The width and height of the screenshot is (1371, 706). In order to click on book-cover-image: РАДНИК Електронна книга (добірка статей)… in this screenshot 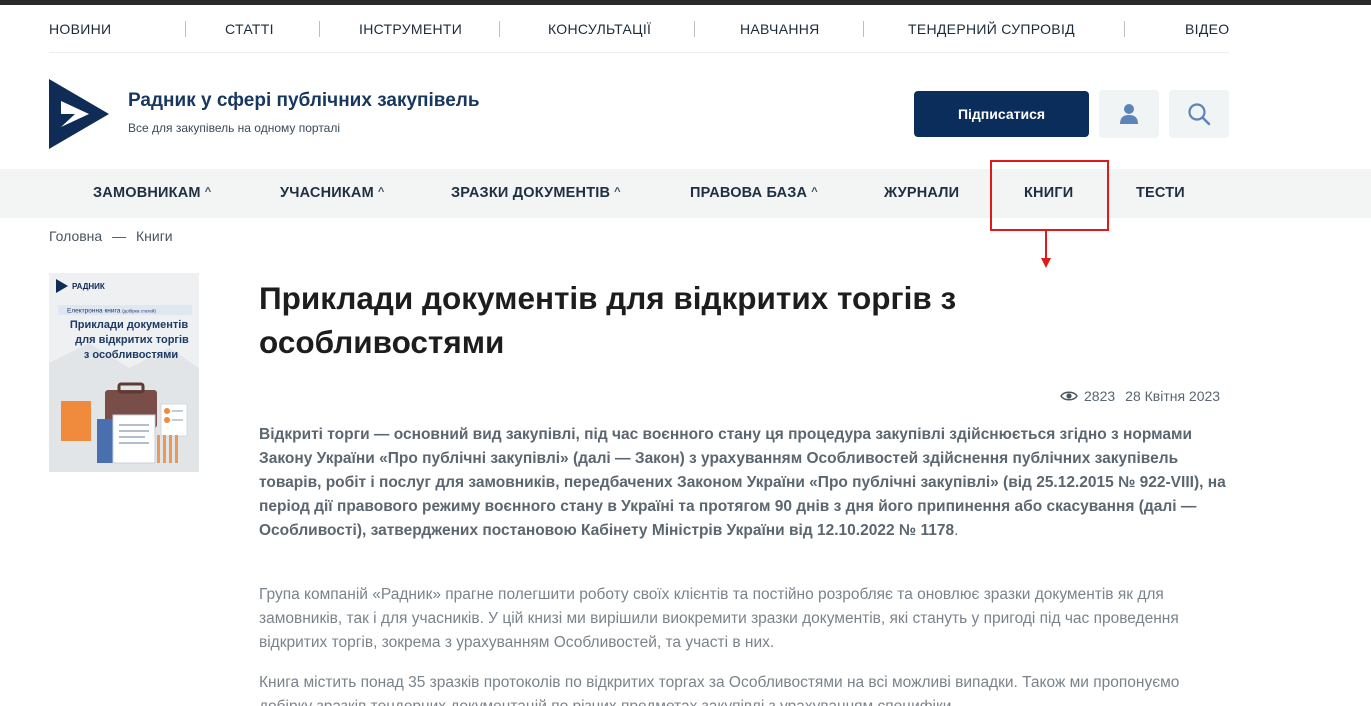, I will do `click(124, 372)`.